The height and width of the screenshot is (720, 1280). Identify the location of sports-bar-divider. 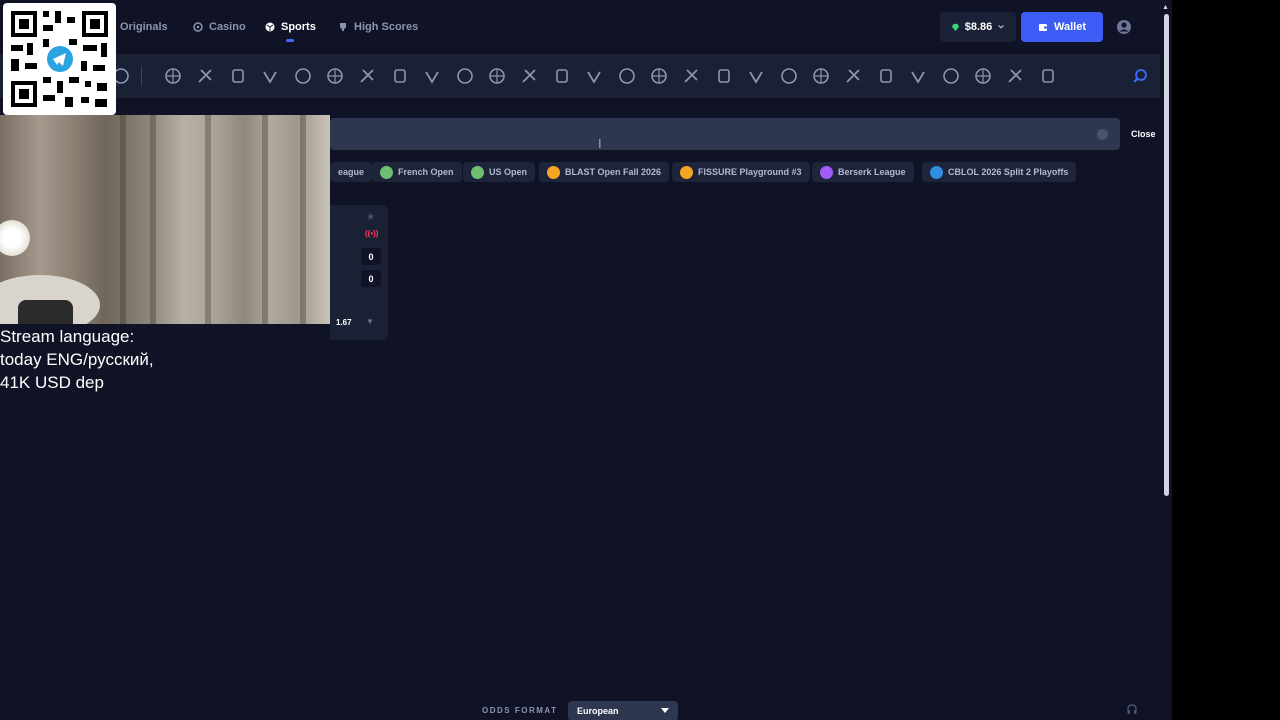
(141, 76).